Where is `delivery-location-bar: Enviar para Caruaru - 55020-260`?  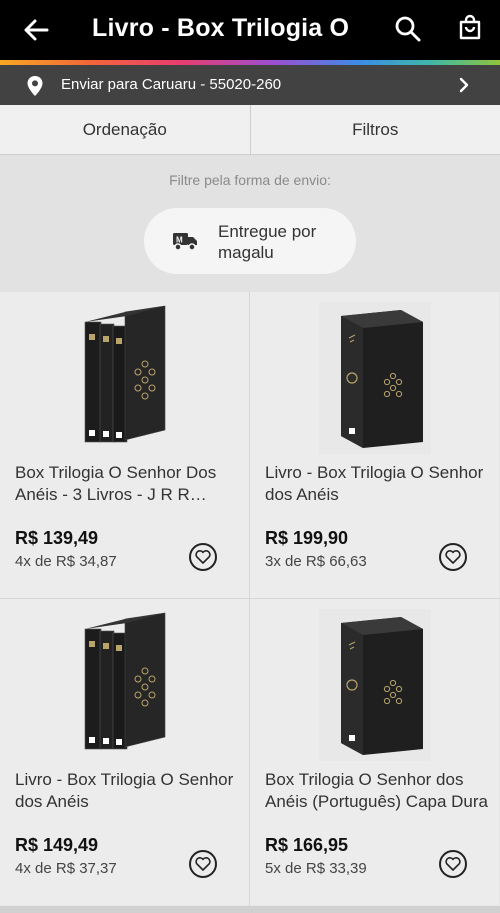
delivery-location-bar: Enviar para Caruaru - 55020-260 is located at coordinates (250, 85).